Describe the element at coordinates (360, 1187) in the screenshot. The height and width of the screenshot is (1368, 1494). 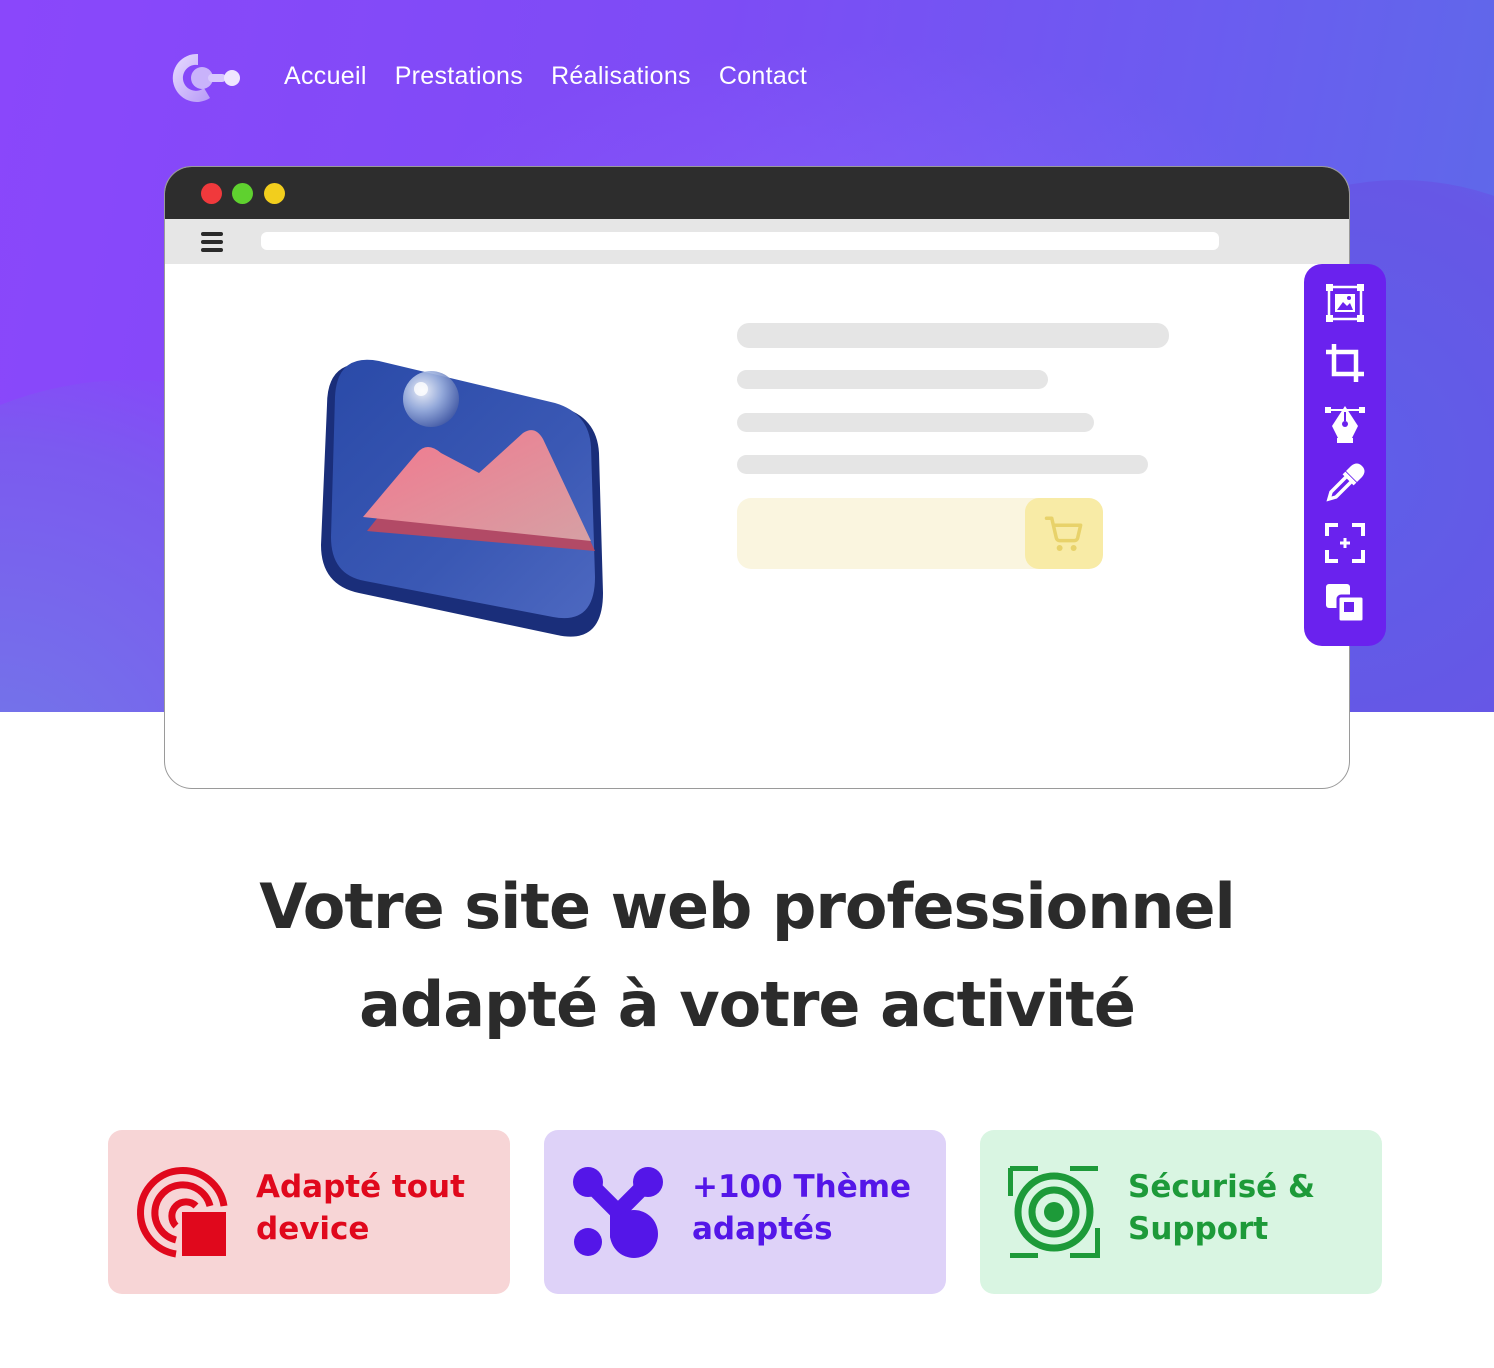
I see `feature-1-line-1: Adapté tout` at that location.